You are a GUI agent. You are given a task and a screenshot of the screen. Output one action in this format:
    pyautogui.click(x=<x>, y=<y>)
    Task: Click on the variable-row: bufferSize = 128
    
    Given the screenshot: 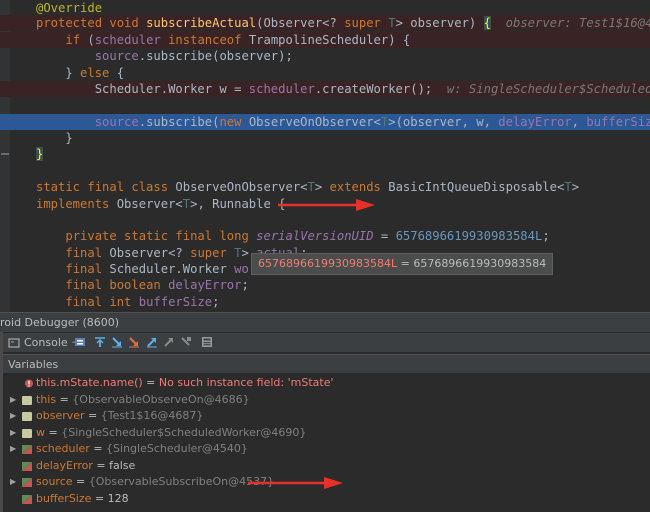 What is the action you would take?
    pyautogui.click(x=325, y=499)
    